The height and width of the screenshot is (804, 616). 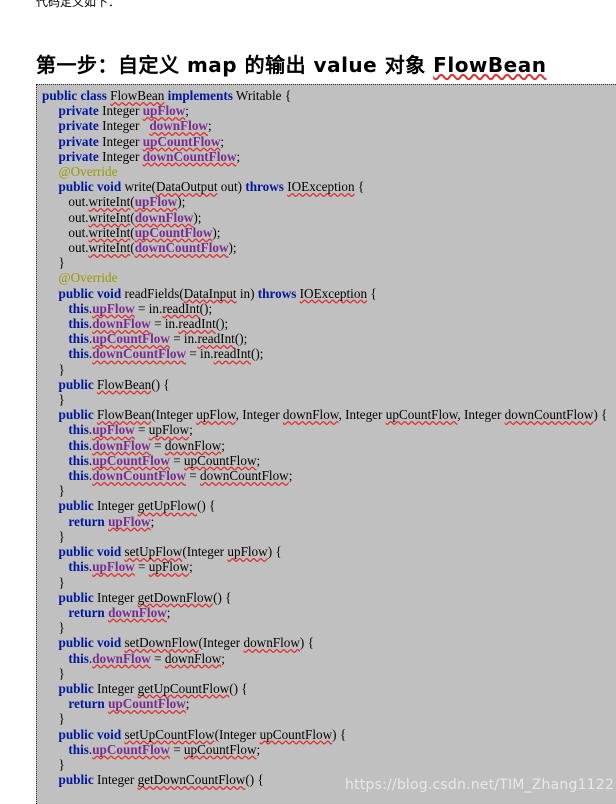 What do you see at coordinates (247, 293) in the screenshot?
I see `code-token-pln: in)` at bounding box center [247, 293].